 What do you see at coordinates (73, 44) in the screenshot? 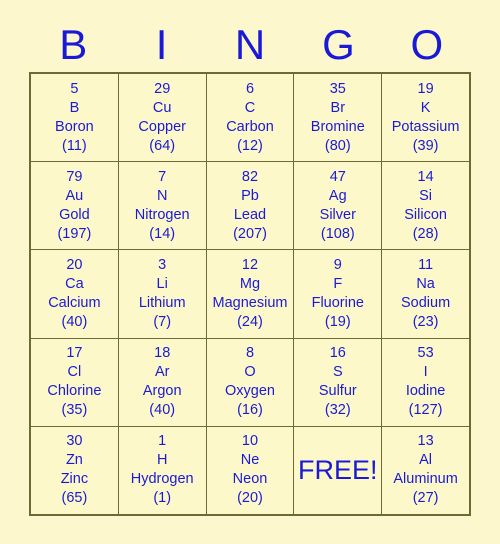
I see `bingo-header-letter-b: B` at bounding box center [73, 44].